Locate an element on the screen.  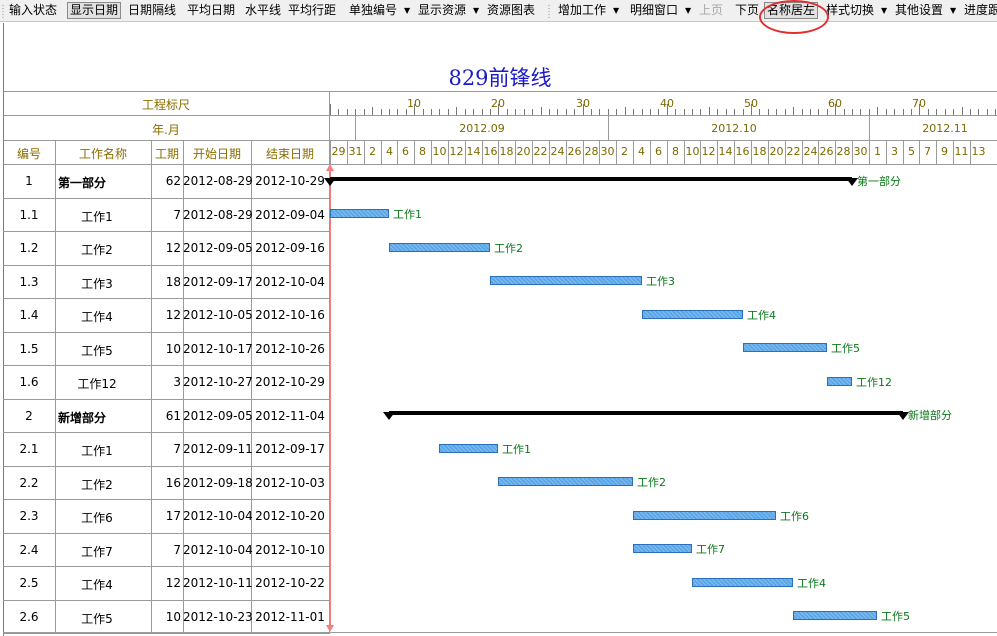
date-gridline-label: 日期隔线 is located at coordinates (152, 10).